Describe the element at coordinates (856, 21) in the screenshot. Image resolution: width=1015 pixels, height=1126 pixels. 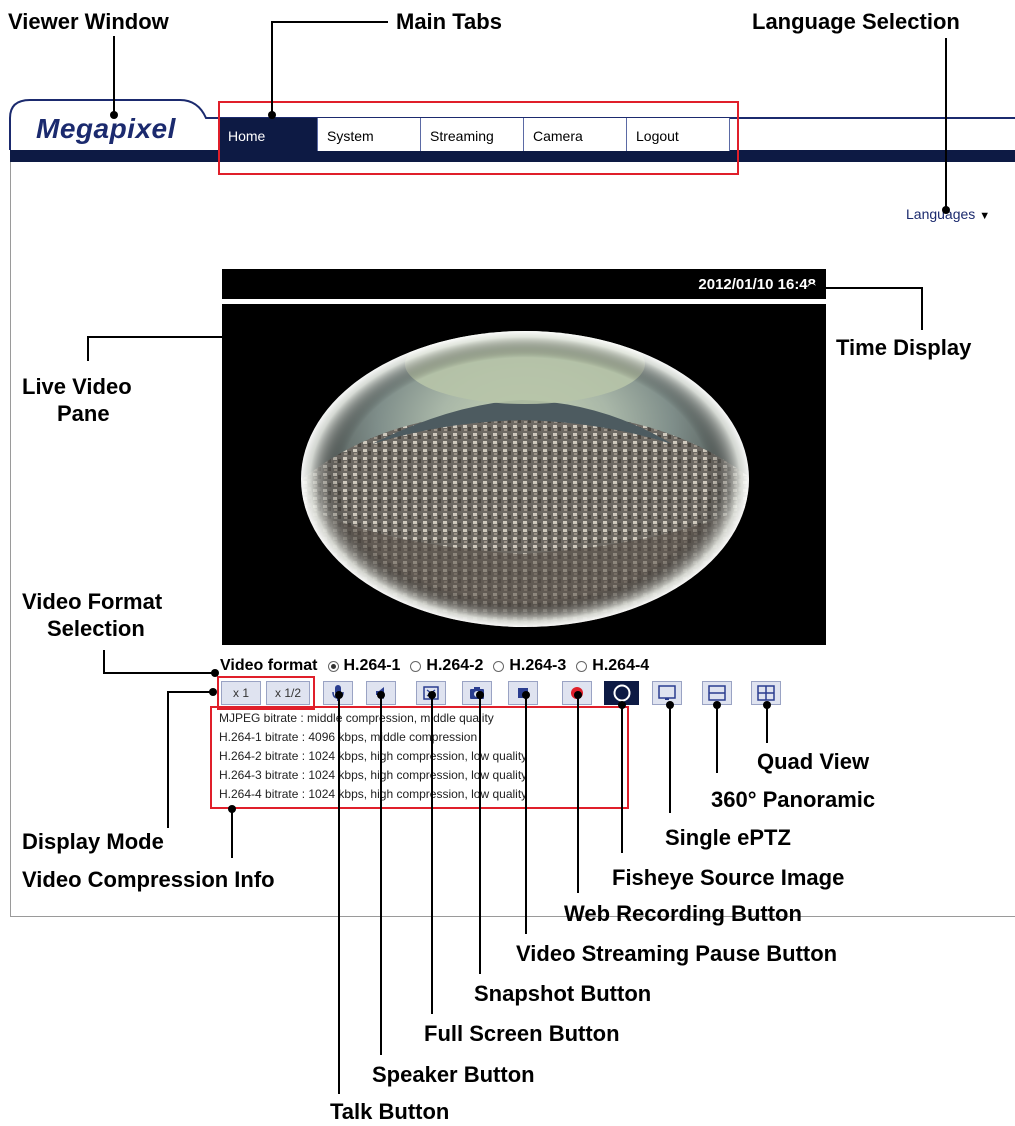
I see `callout-language-selection: Language Selection` at that location.